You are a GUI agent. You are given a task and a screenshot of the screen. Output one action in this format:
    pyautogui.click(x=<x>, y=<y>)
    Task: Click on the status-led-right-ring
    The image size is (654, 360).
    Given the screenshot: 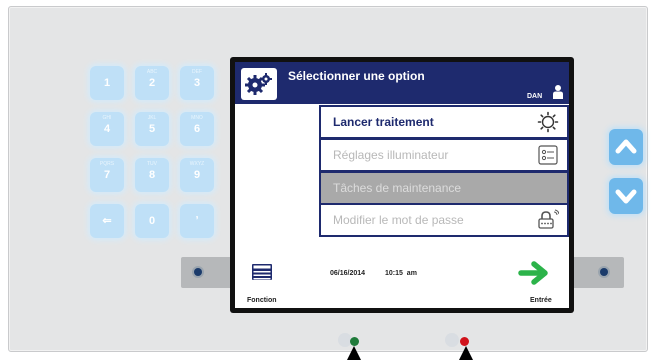 What is the action you would take?
    pyautogui.click(x=452, y=340)
    